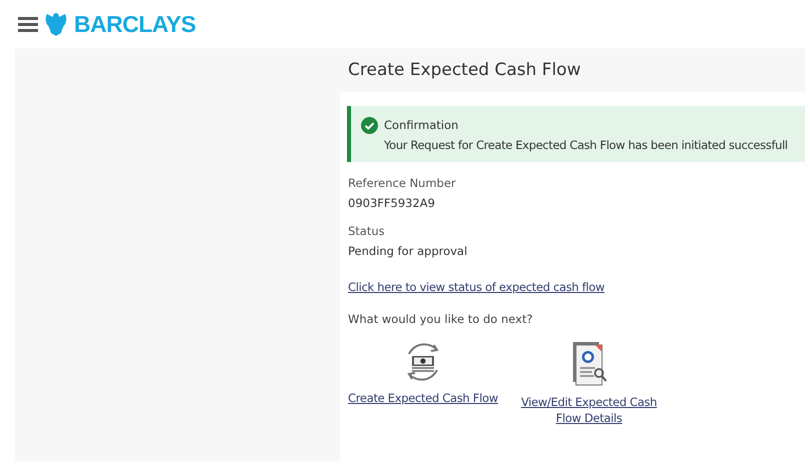 This screenshot has width=805, height=461. What do you see at coordinates (367, 231) in the screenshot?
I see `field-label: Status` at bounding box center [367, 231].